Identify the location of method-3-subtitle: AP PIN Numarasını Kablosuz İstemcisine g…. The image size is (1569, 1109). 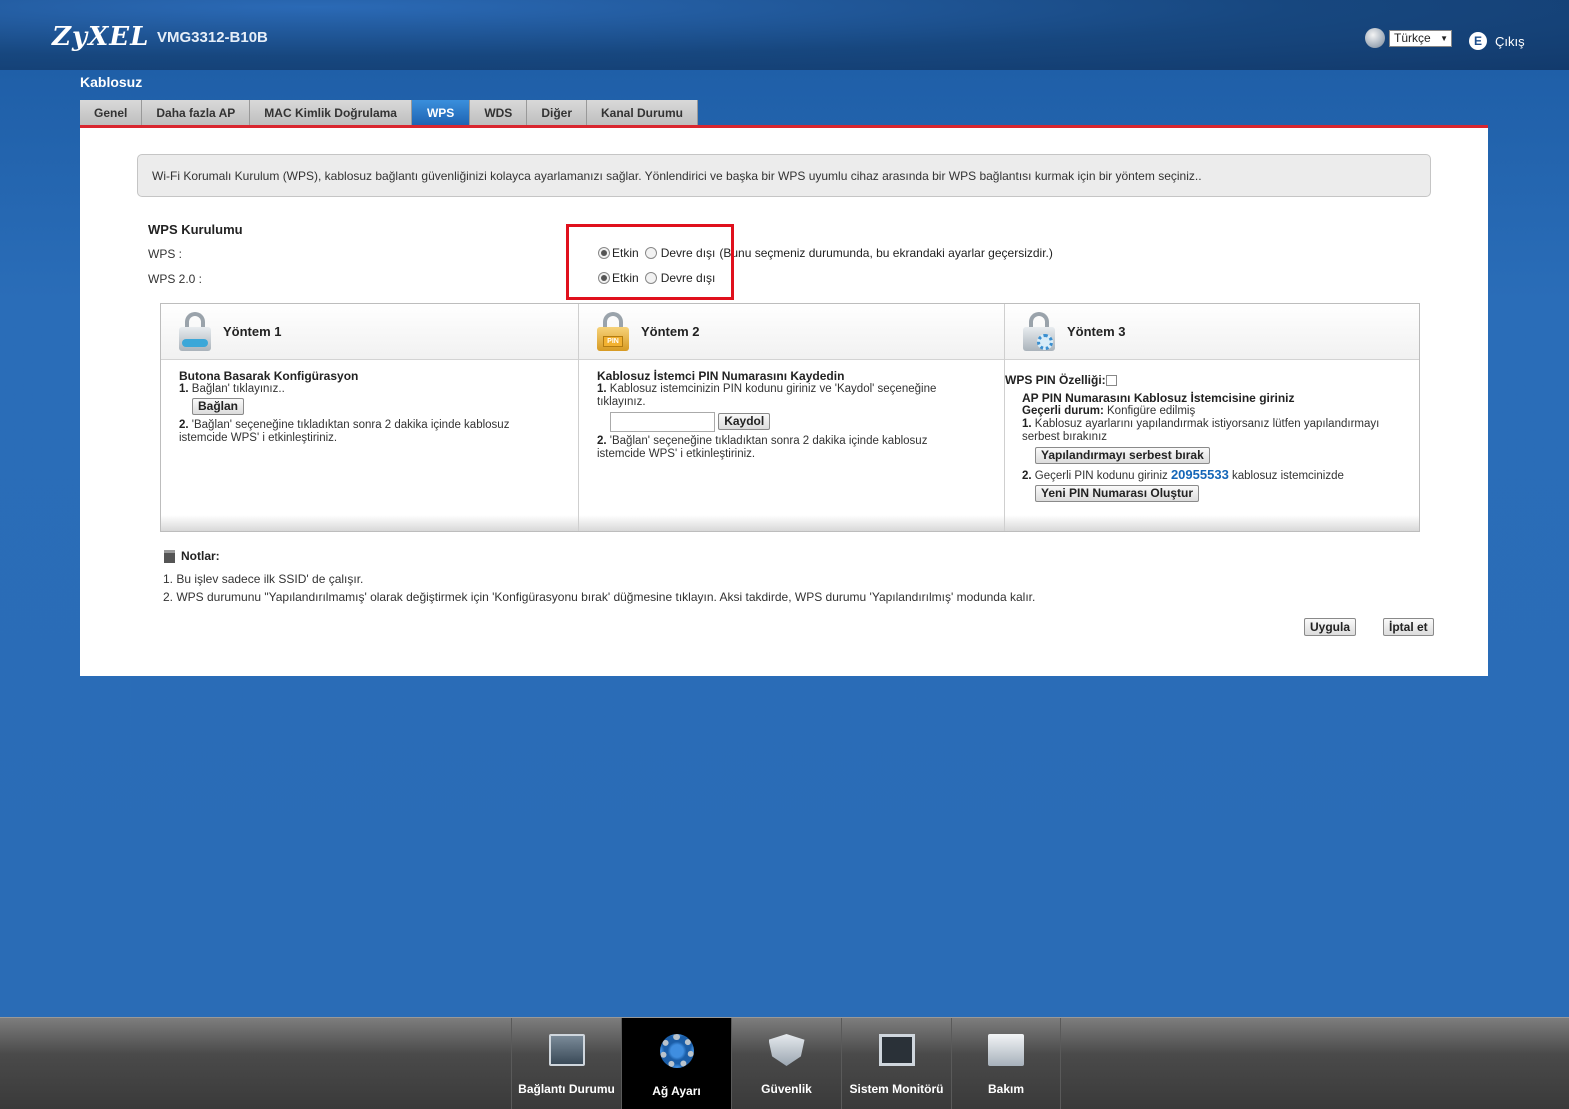
(1158, 398).